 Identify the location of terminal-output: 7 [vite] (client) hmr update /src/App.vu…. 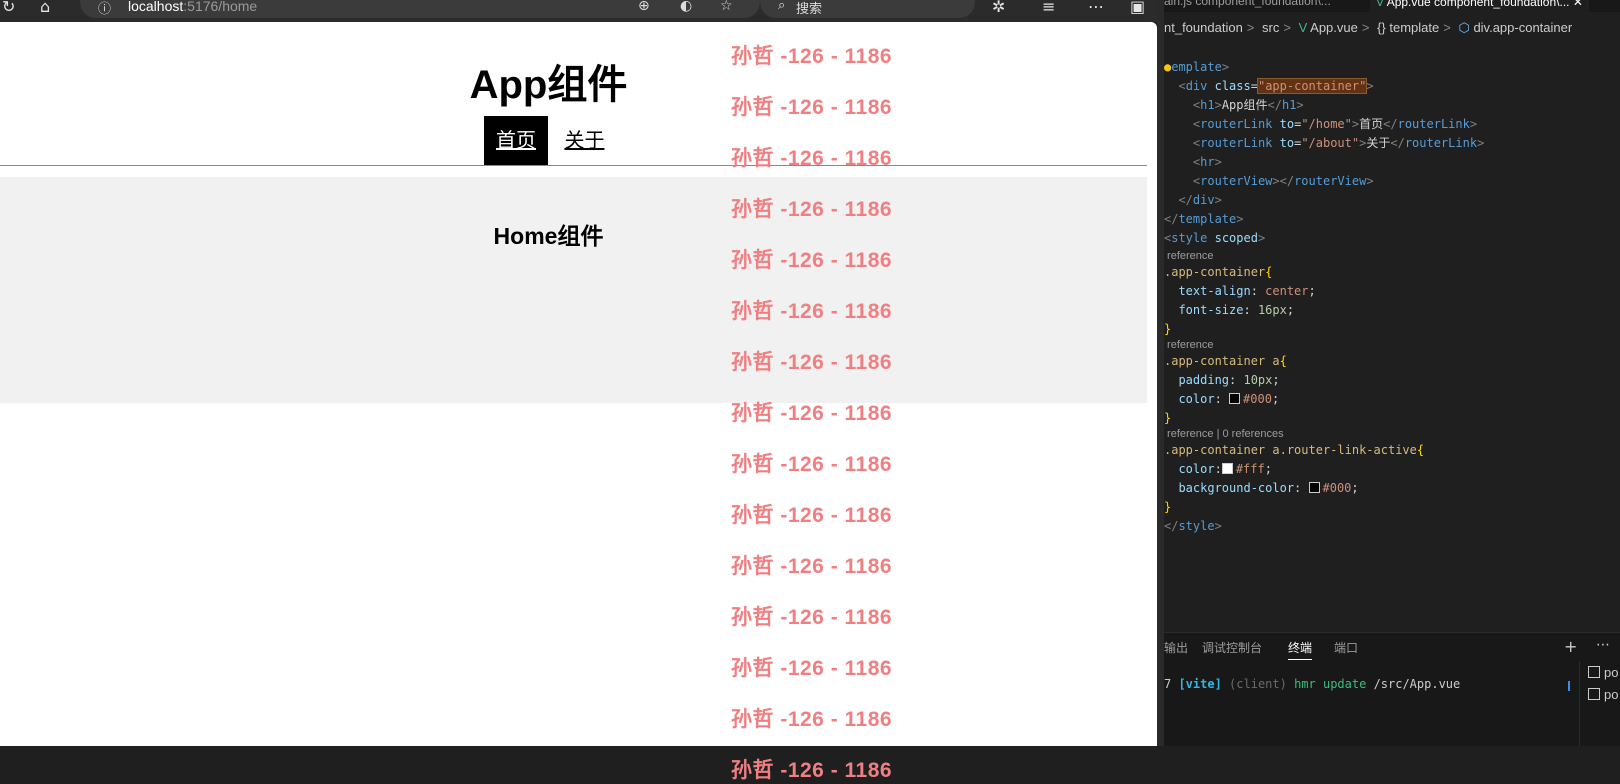
(1312, 684).